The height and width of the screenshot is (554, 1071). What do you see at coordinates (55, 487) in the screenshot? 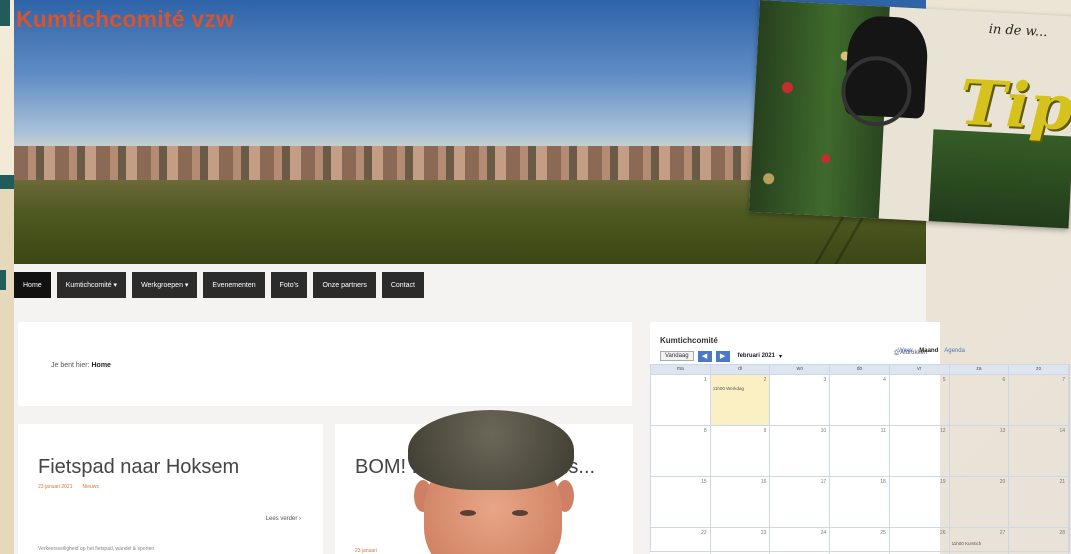
I see `post-date: 23 januari 2021` at bounding box center [55, 487].